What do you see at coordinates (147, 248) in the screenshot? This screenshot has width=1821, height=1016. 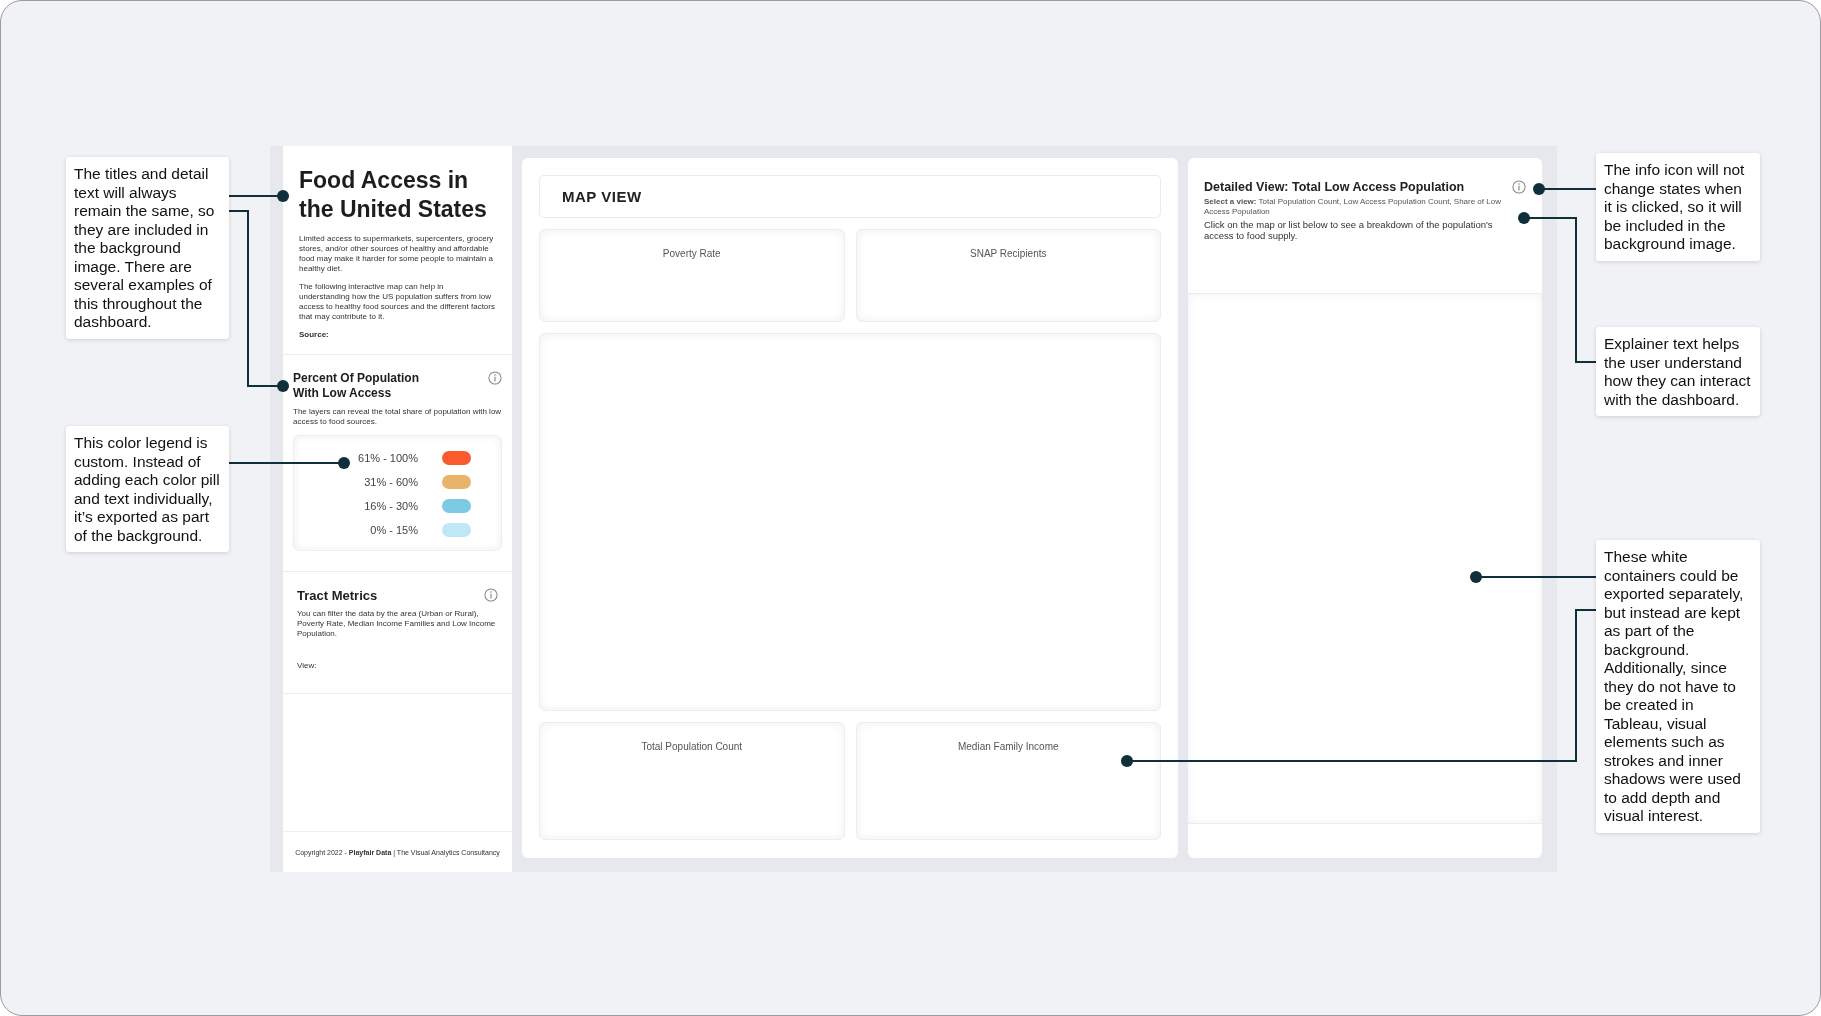 I see `annotation-note: The titles and detail text will always remain the same, so they are included in the background image. There are several examples of this throughout the dashboard.` at bounding box center [147, 248].